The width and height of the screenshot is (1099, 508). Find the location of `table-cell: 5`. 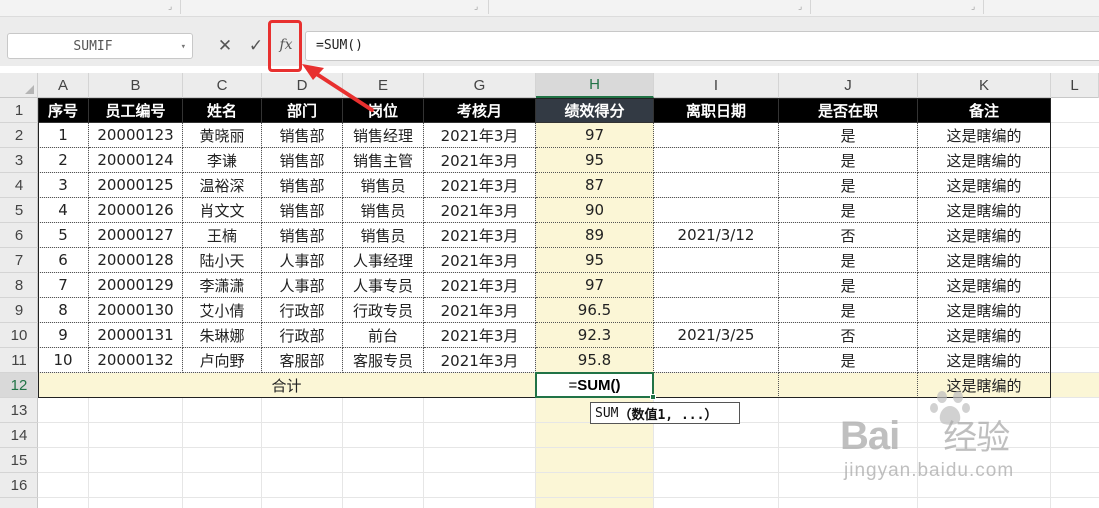

table-cell: 5 is located at coordinates (63, 235).